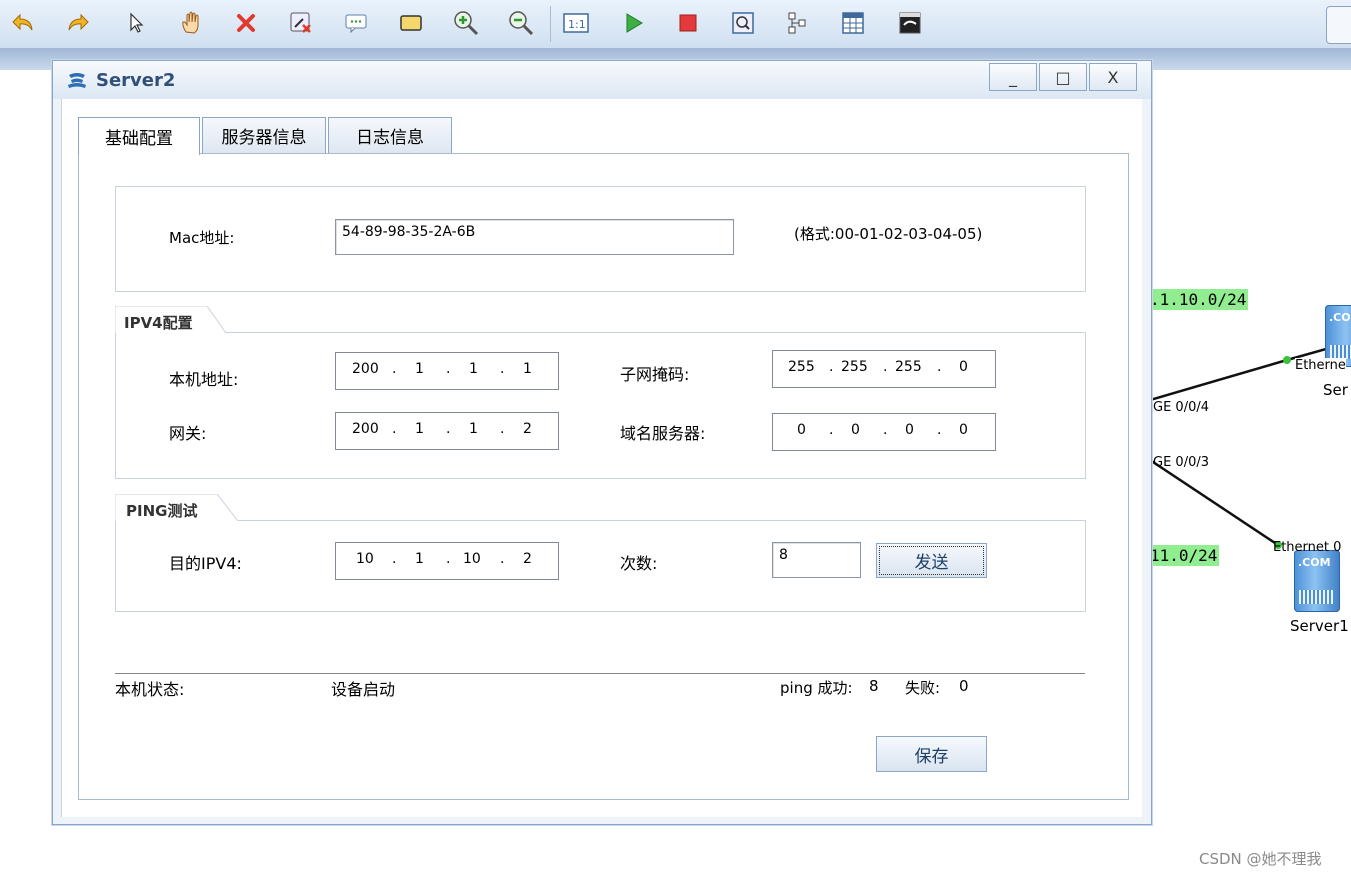  What do you see at coordinates (246, 23) in the screenshot?
I see `delete-icon` at bounding box center [246, 23].